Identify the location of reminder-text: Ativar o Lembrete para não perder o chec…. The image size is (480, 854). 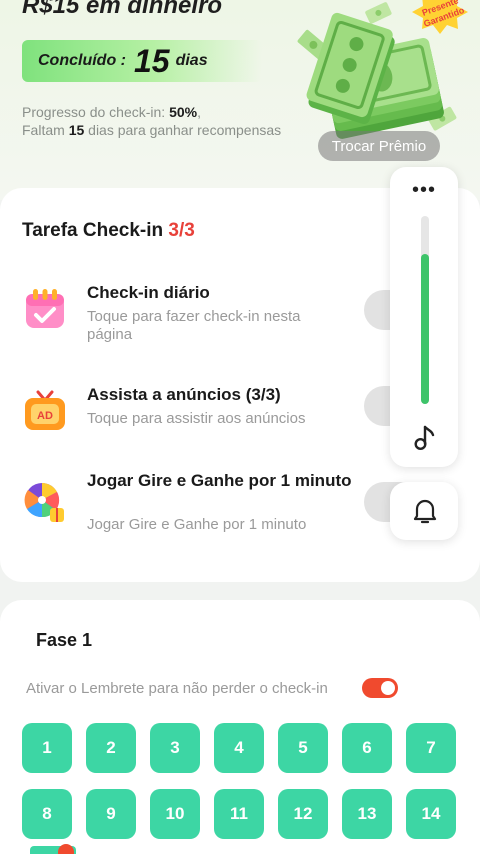
(177, 688).